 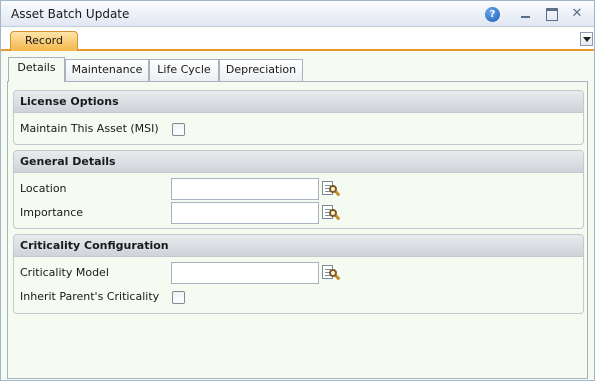 I want to click on tab-details: Details, so click(x=36, y=69).